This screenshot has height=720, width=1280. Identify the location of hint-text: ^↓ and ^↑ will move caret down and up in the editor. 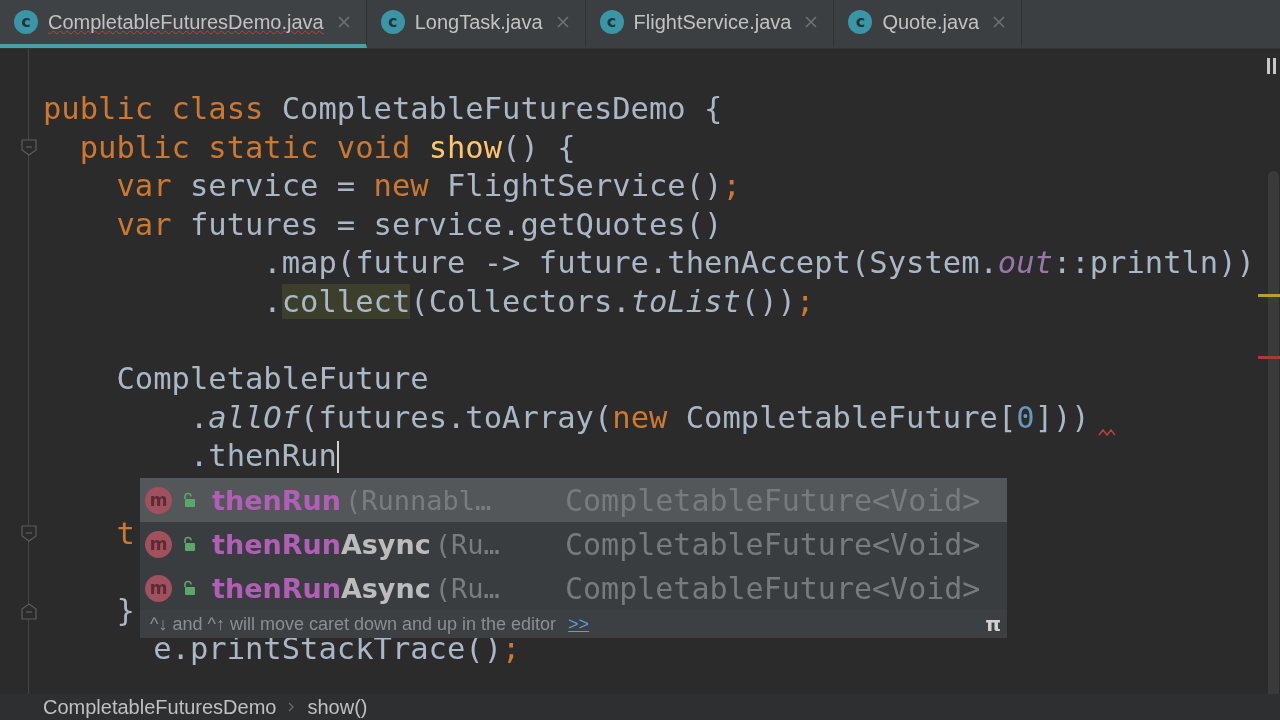
(353, 624).